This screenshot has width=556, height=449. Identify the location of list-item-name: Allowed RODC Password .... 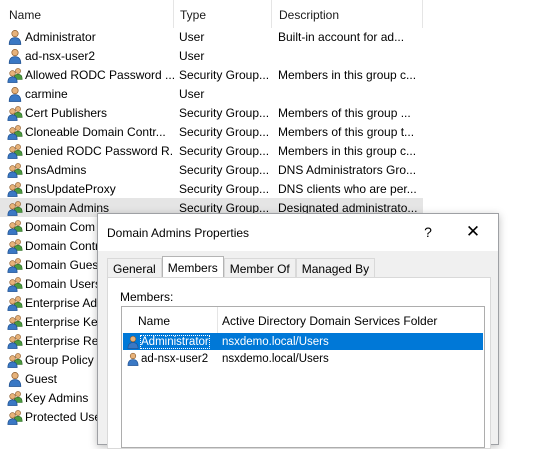
(99, 74).